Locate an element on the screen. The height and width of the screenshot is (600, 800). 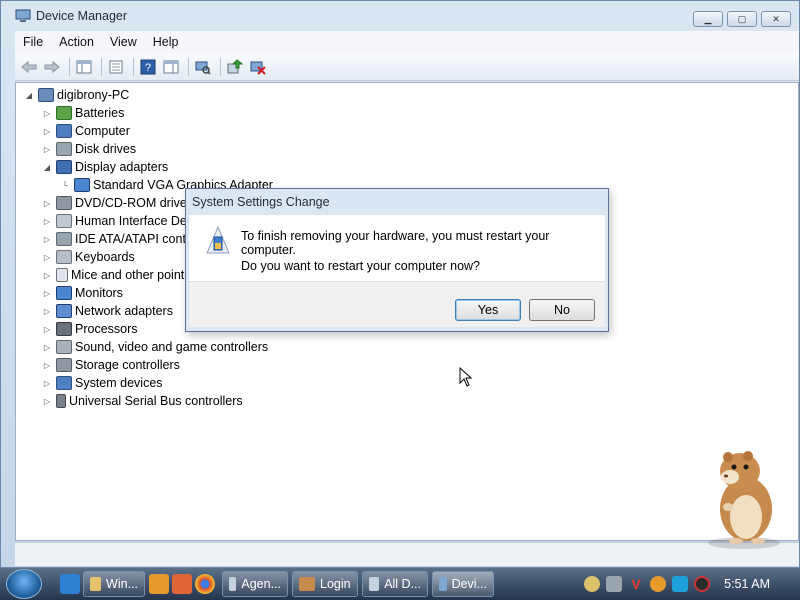
tree-item-sound-video: ▷ Sound, video and game controllers is located at coordinates (155, 347).